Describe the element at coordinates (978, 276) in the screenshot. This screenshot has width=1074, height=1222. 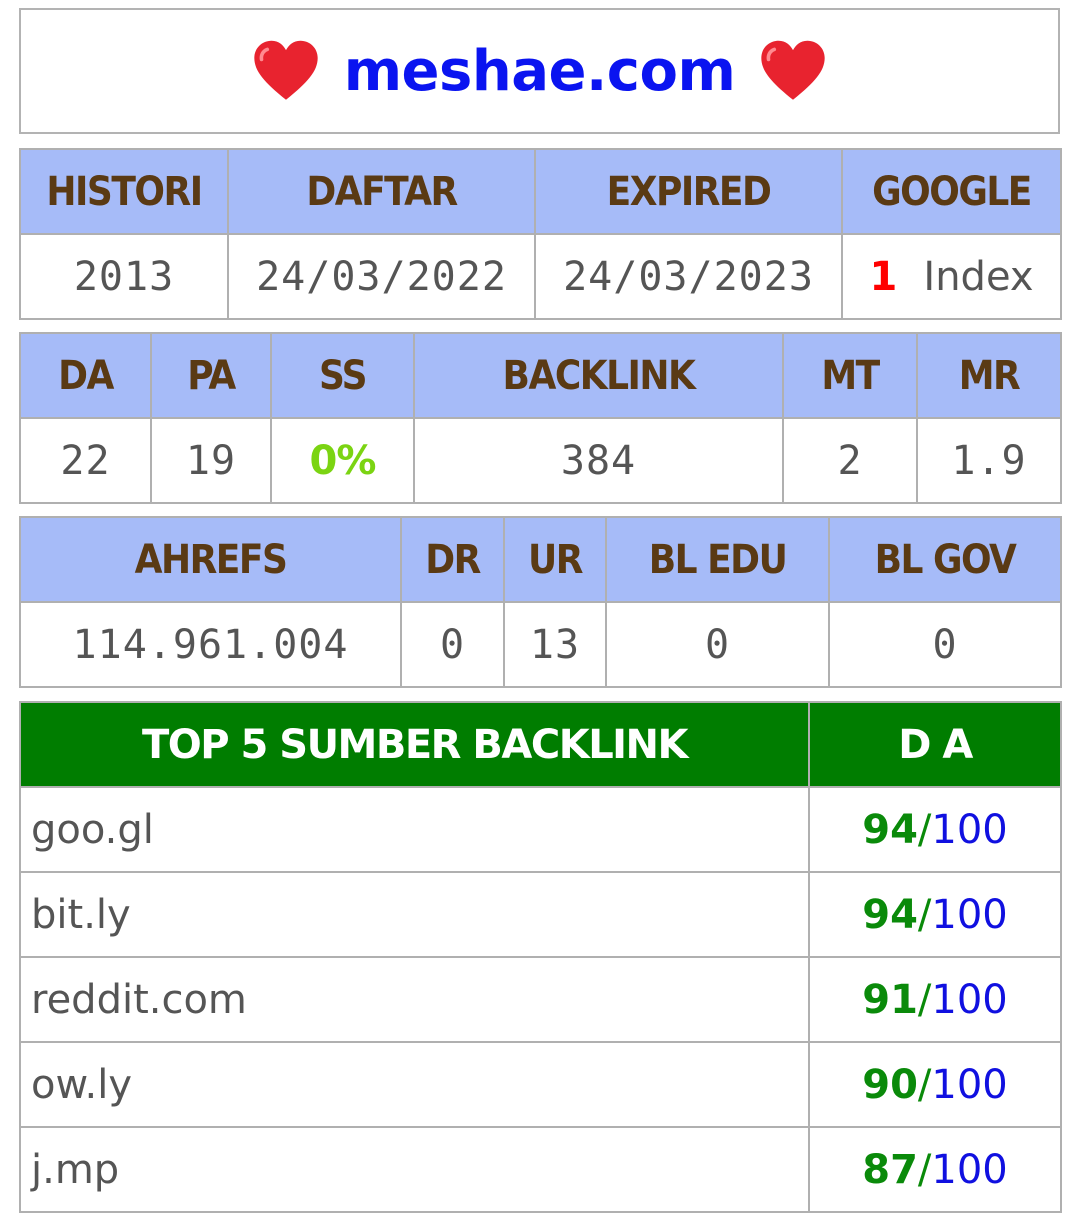
I see `google-index-label: Index` at that location.